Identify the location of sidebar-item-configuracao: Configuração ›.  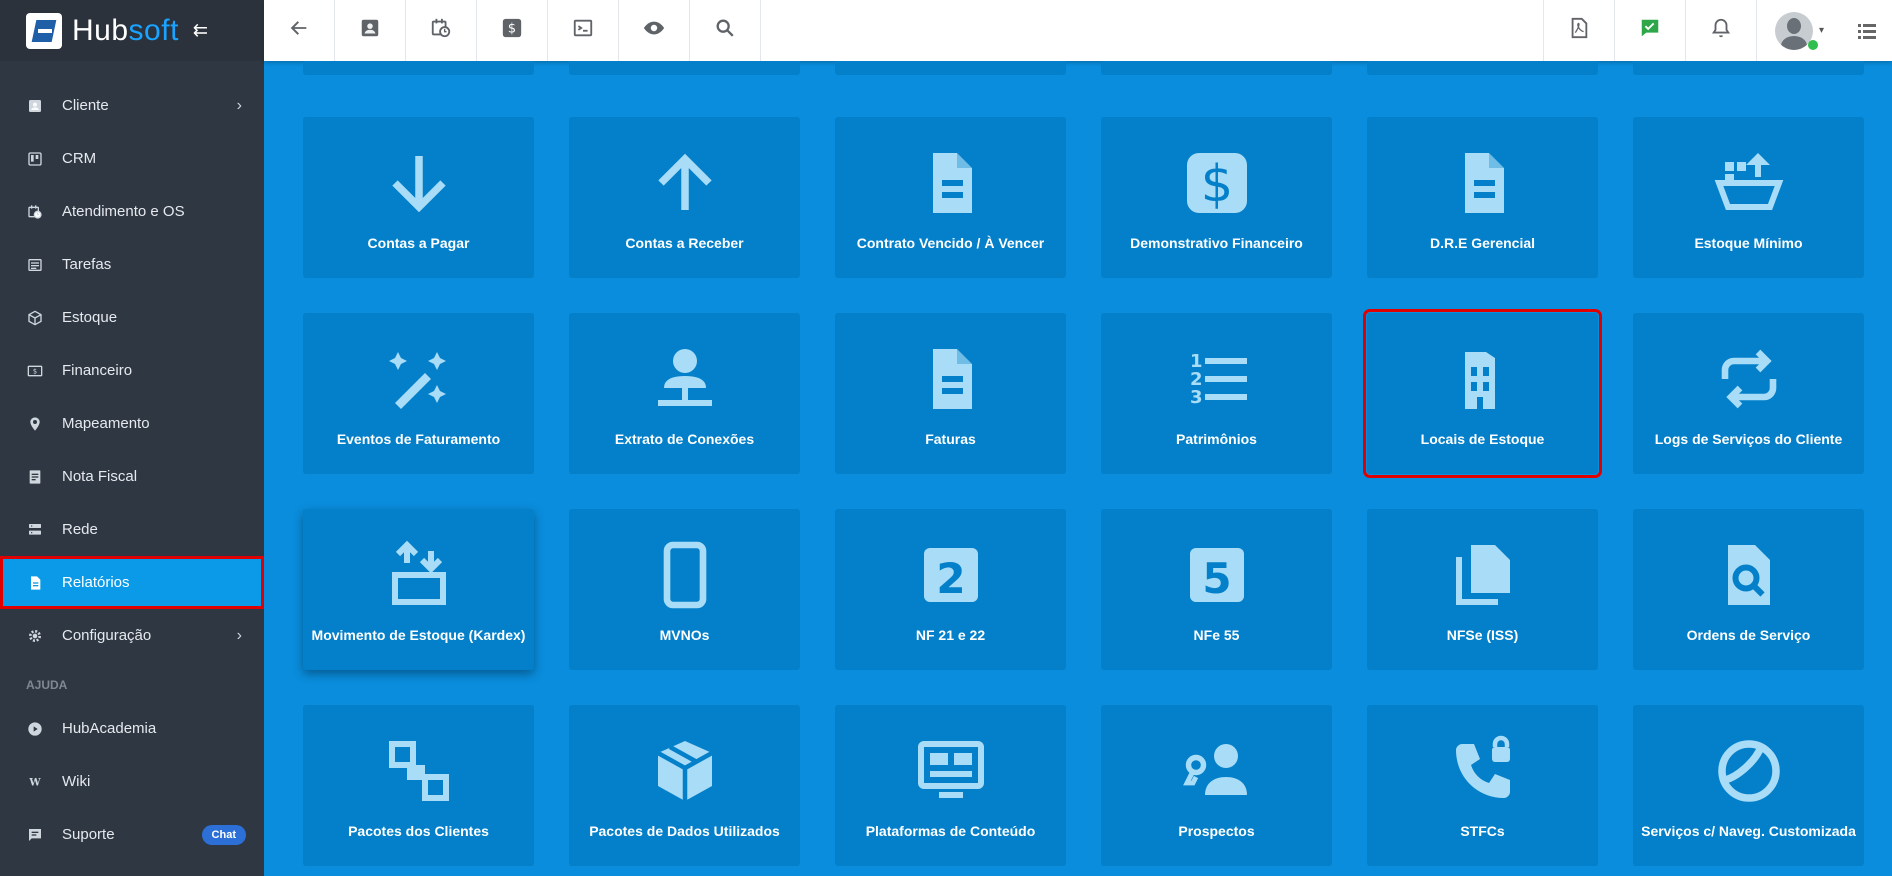
(132, 635).